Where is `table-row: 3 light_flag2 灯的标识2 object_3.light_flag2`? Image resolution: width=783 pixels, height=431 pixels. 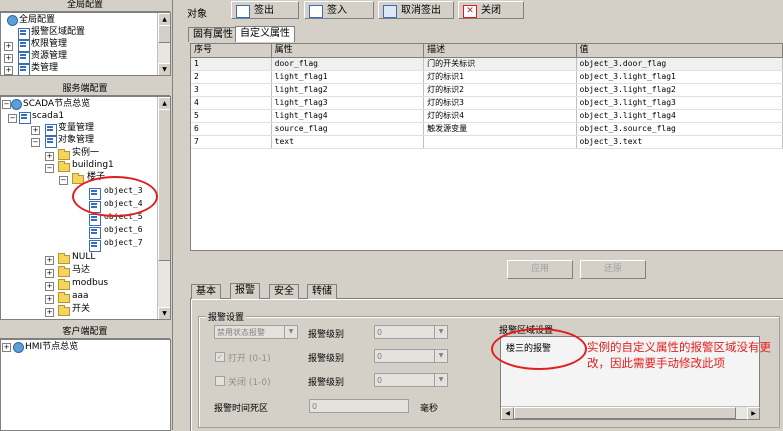 table-row: 3 light_flag2 灯的标识2 object_3.light_flag2 is located at coordinates (487, 90).